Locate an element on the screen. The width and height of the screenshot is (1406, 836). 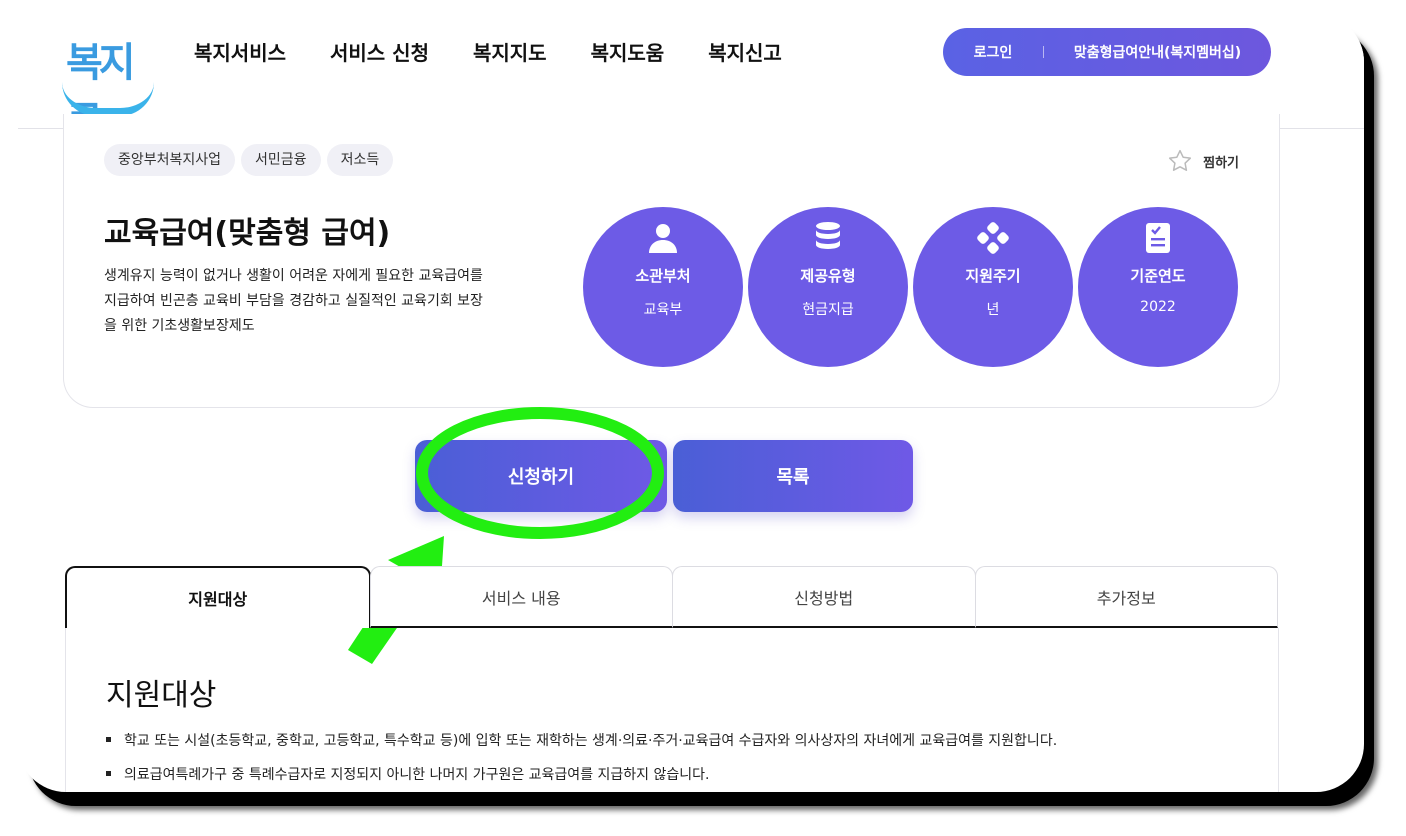
main-nav: 복지서비스 서비스 신청 복지지도 복지도움 복지신고 is located at coordinates (510, 53).